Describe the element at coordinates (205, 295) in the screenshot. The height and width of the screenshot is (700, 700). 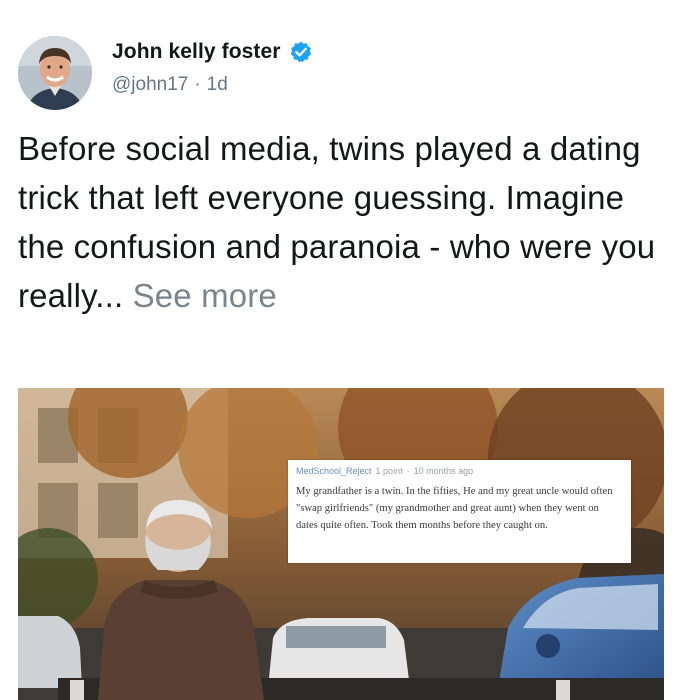
I see `see-more-link: See more` at that location.